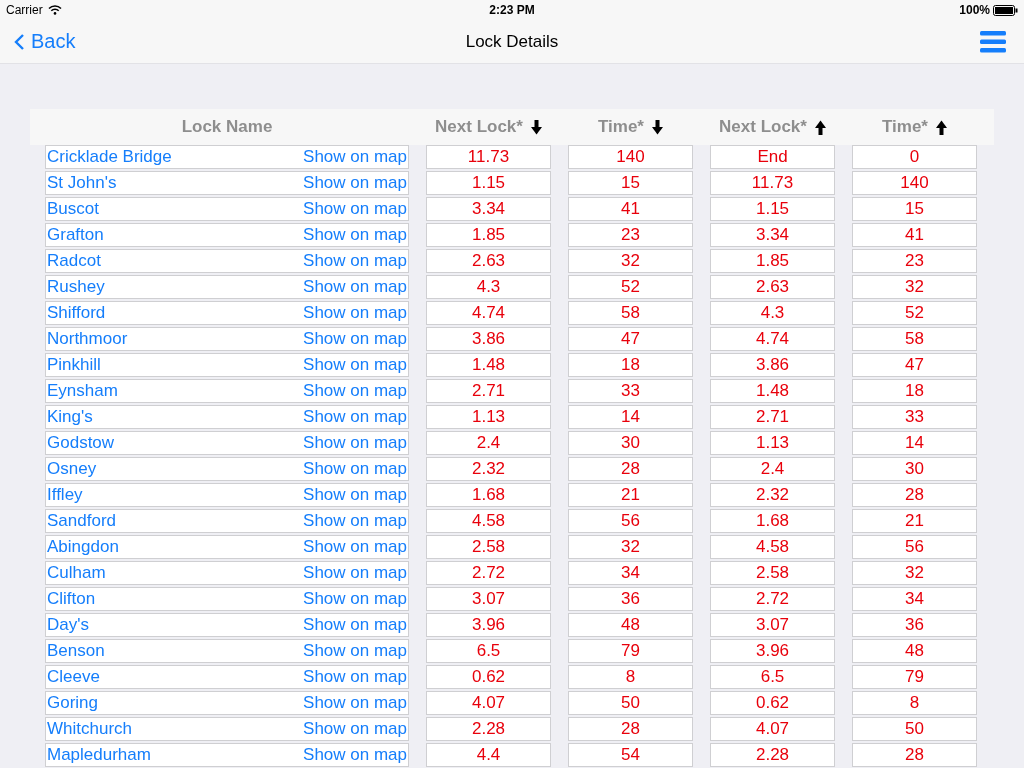  I want to click on arrow-up-icon, so click(820, 127).